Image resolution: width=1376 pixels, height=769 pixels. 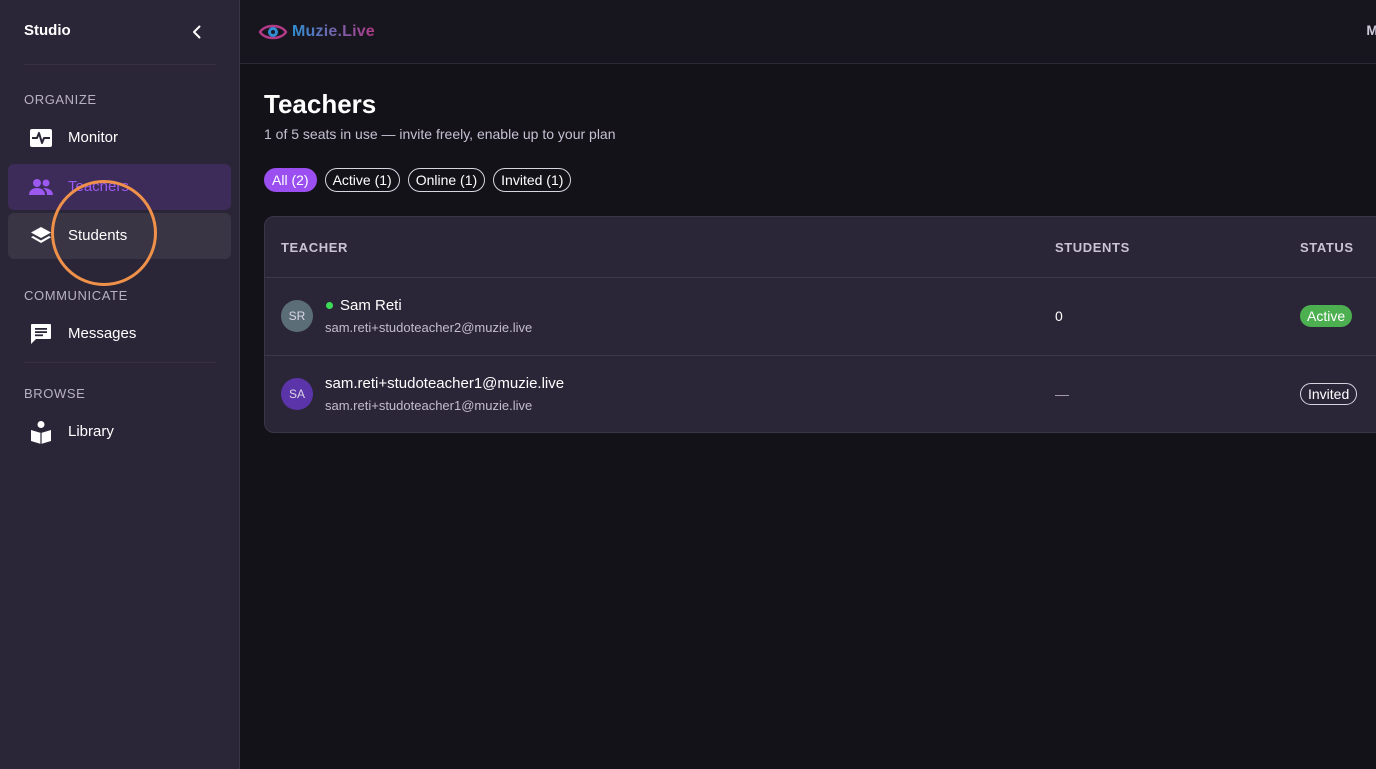 What do you see at coordinates (320, 104) in the screenshot?
I see `page-title: Teachers` at bounding box center [320, 104].